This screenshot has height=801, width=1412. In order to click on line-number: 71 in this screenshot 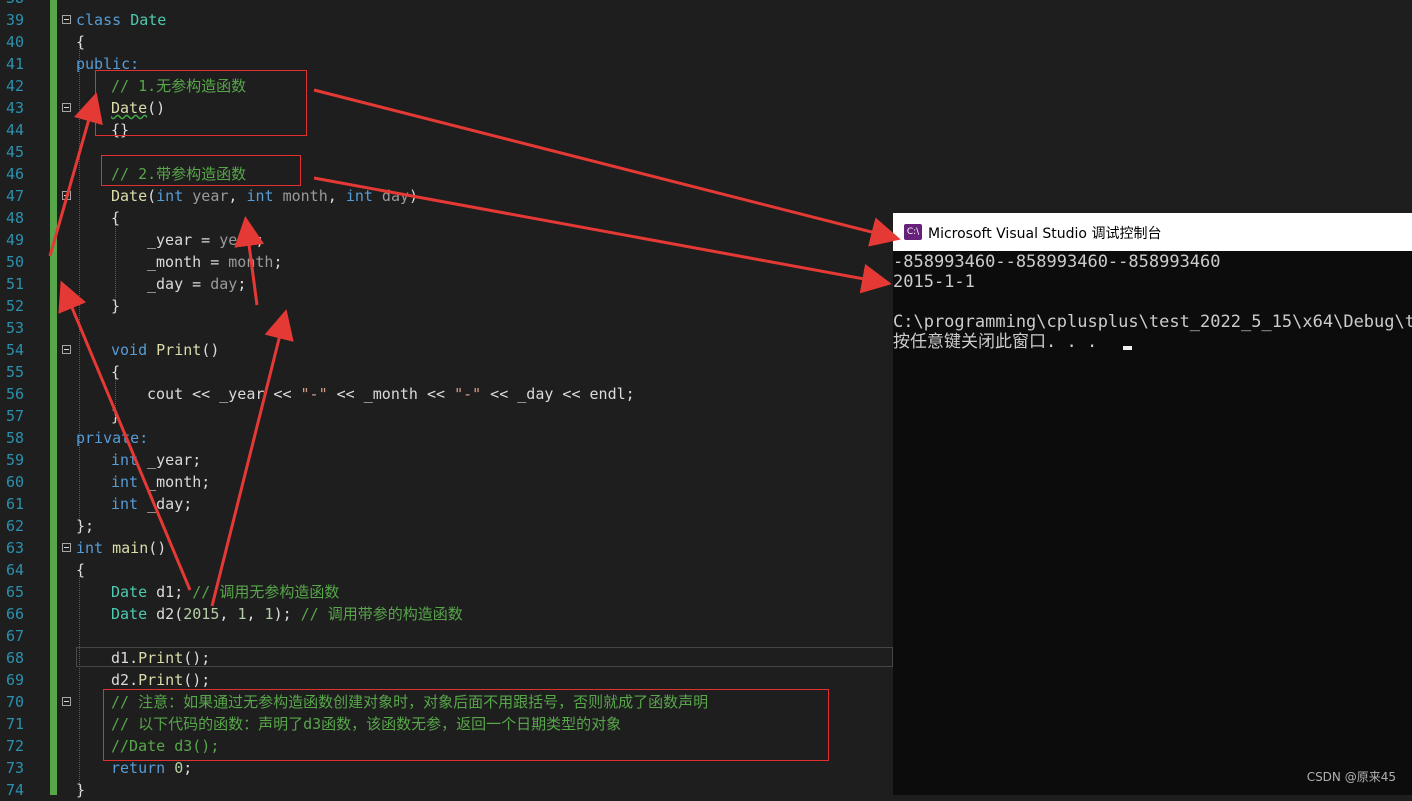, I will do `click(14, 724)`.